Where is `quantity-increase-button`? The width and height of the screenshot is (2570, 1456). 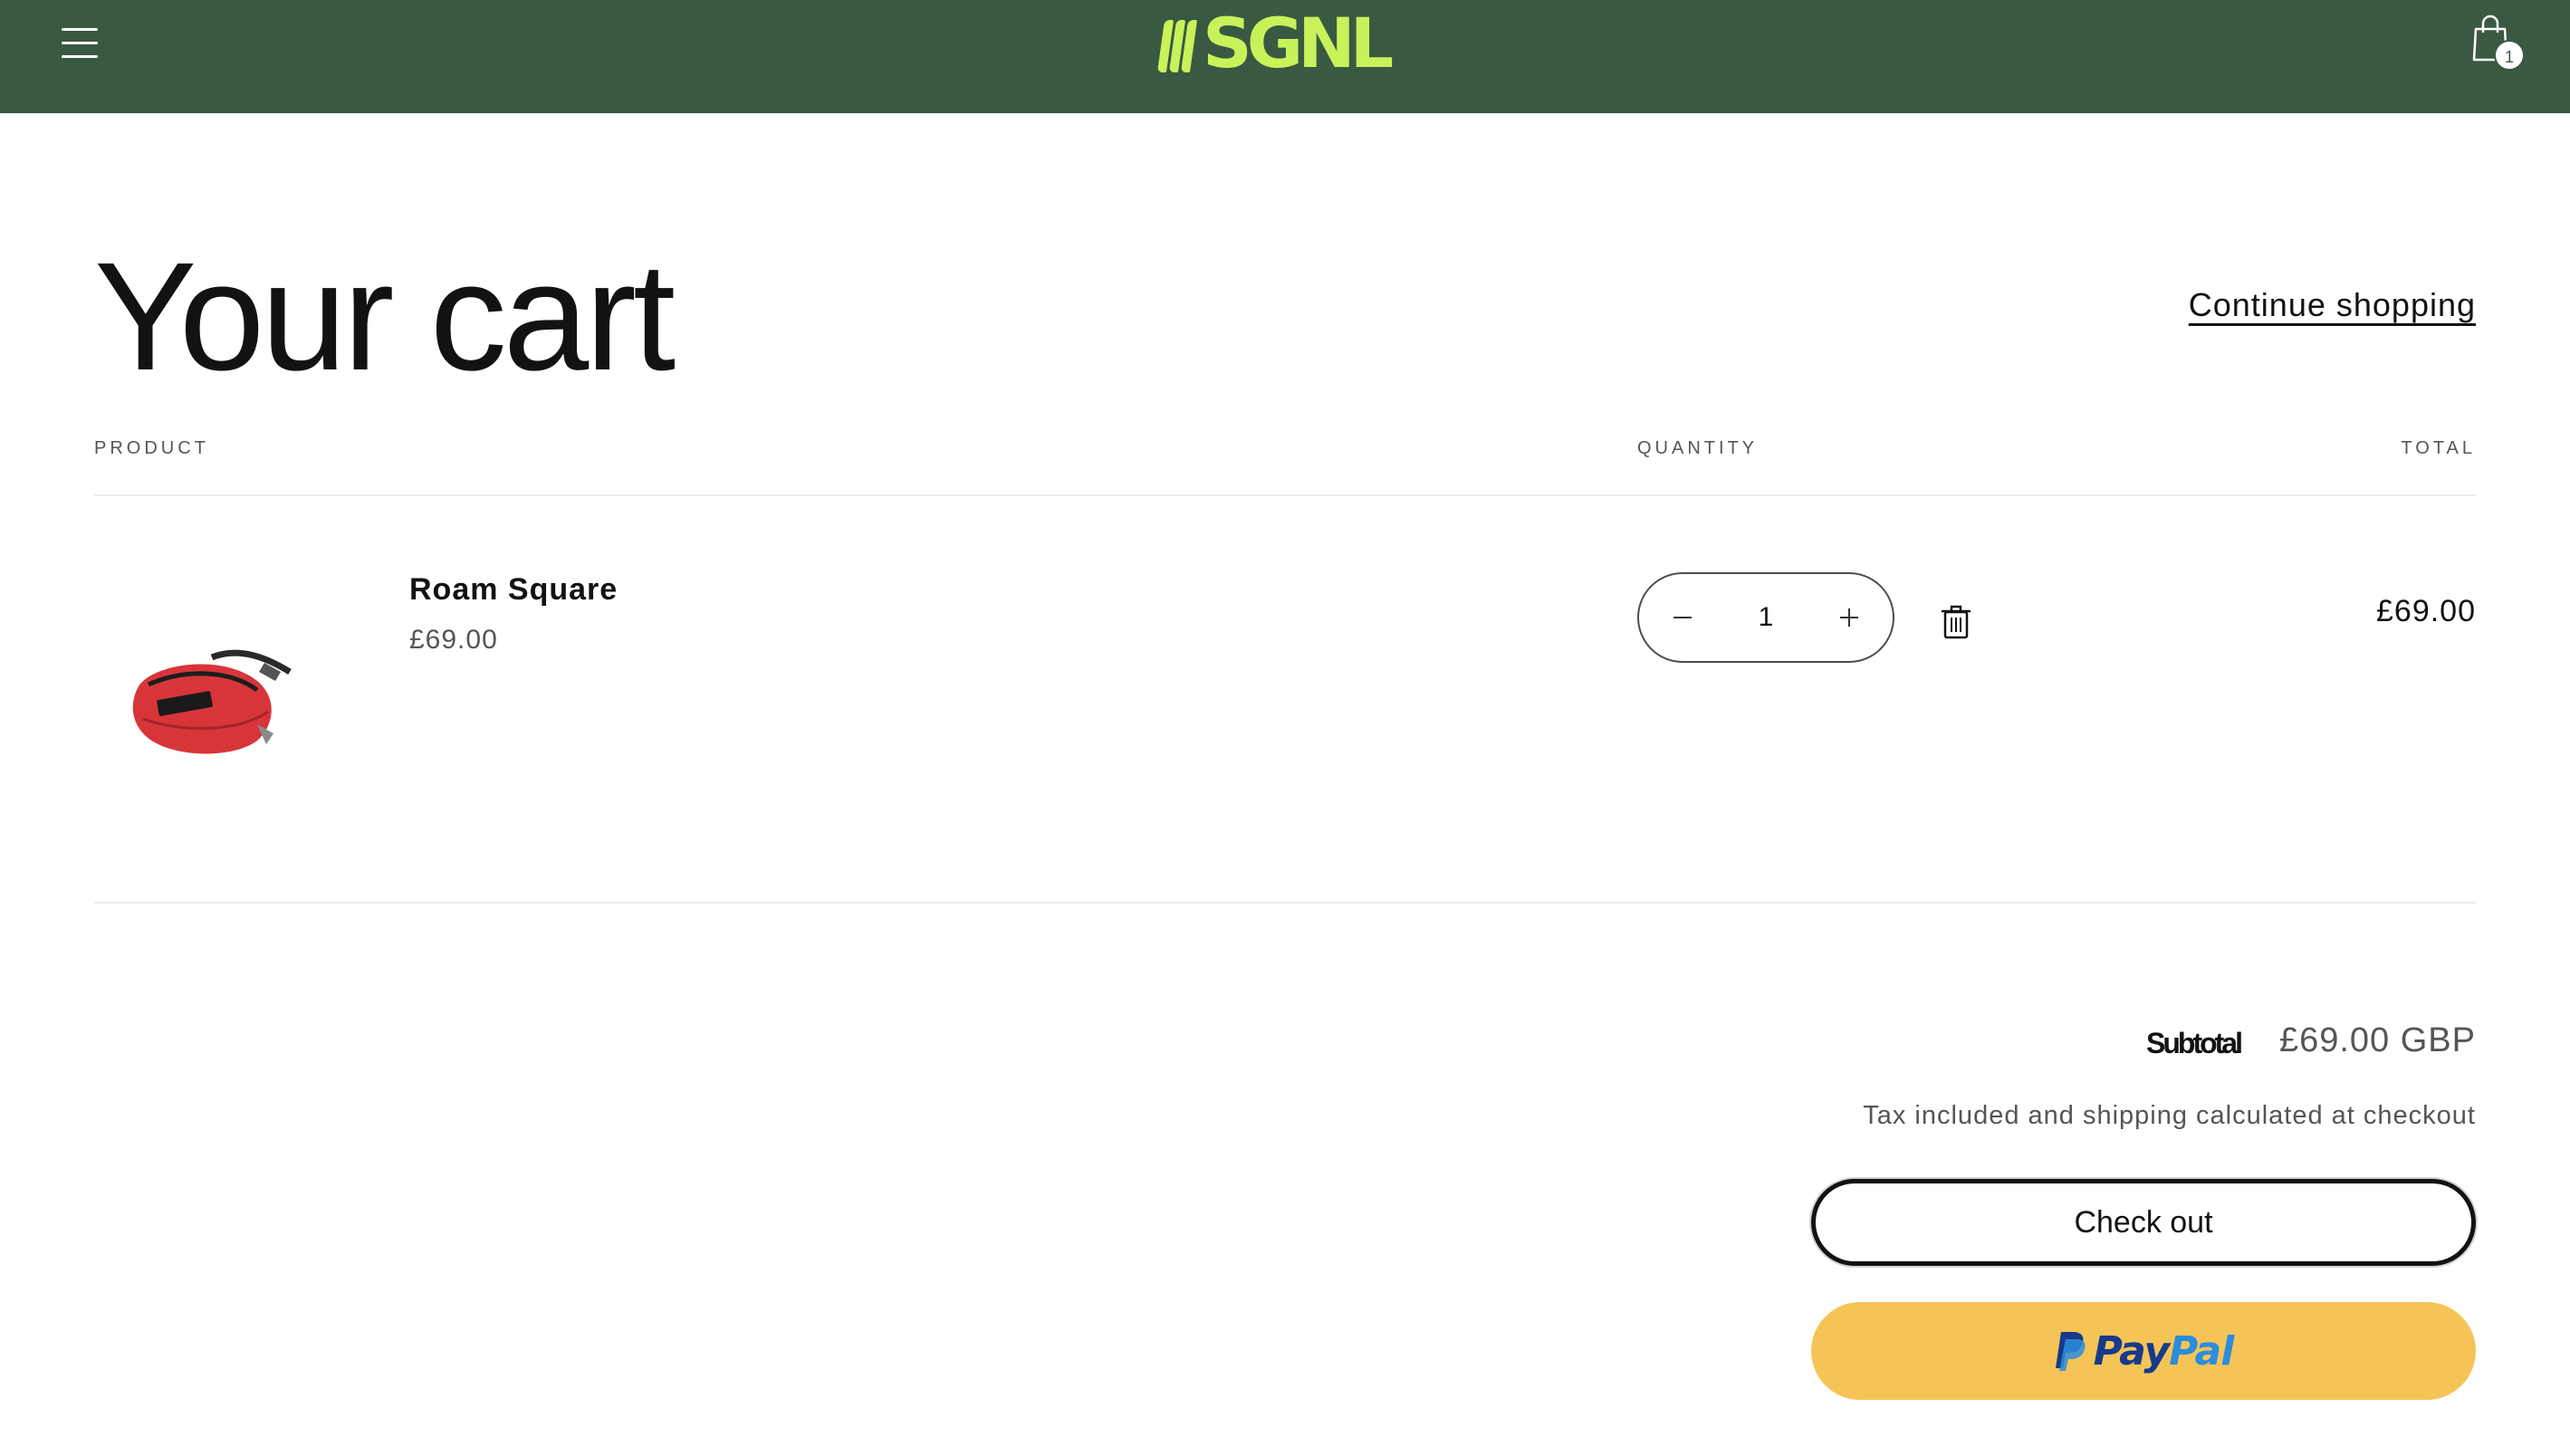
quantity-increase-button is located at coordinates (1850, 617).